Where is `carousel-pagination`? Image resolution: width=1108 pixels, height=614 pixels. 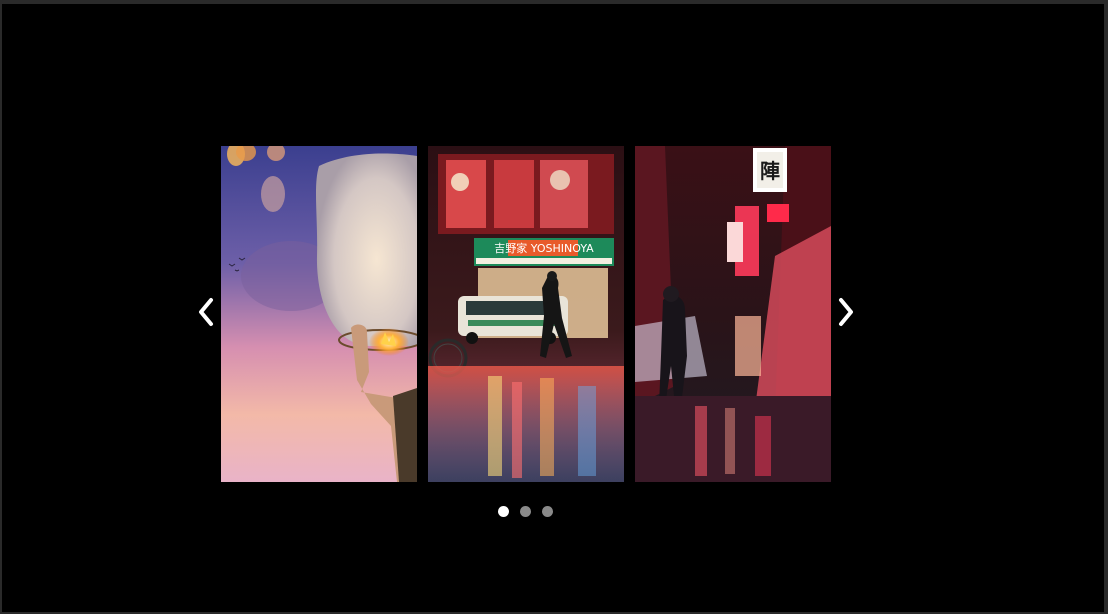
carousel-pagination is located at coordinates (525, 511).